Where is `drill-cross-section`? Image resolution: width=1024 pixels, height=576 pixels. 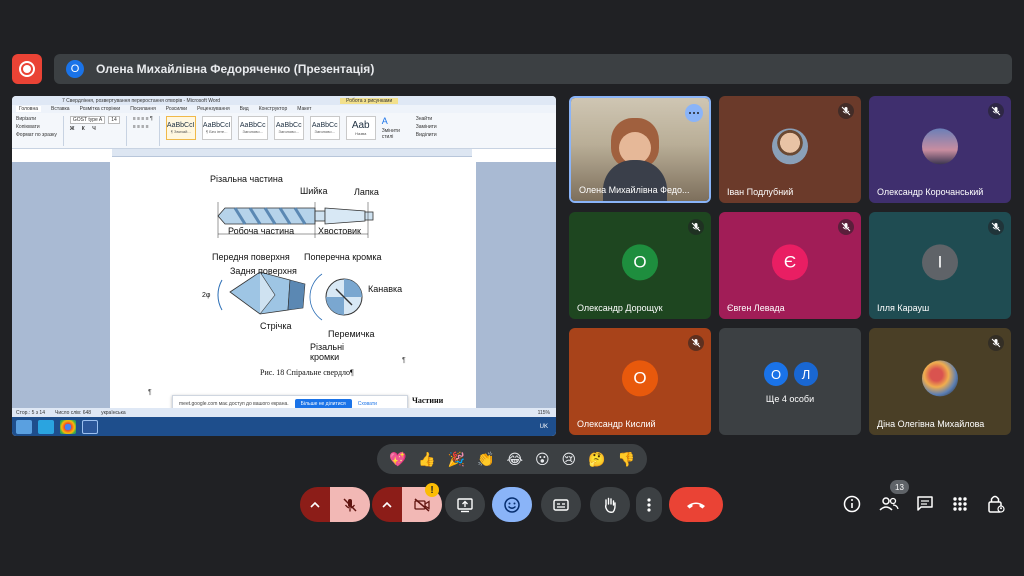
drill-cross-section is located at coordinates (336, 297).